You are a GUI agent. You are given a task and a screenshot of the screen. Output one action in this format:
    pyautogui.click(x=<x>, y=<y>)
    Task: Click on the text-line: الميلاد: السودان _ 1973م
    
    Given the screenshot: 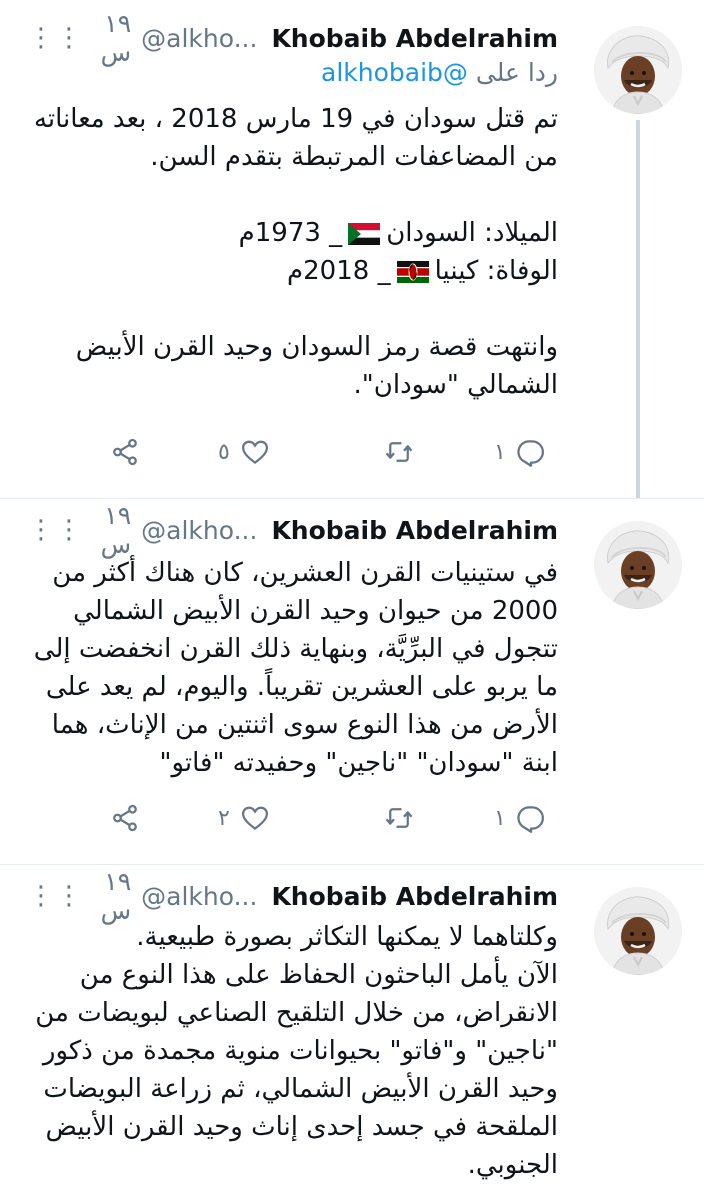 What is the action you would take?
    pyautogui.click(x=294, y=233)
    